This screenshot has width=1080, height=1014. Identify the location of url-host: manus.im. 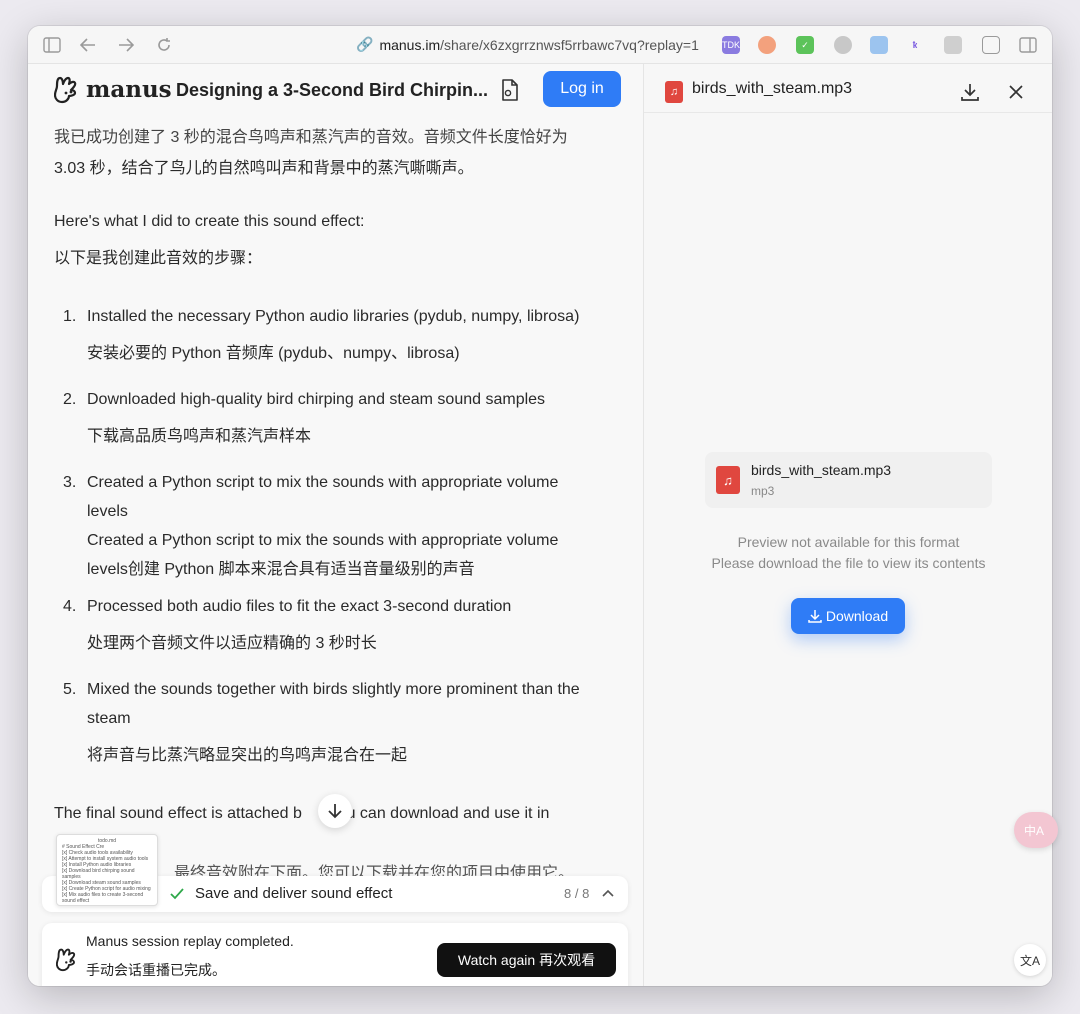
(410, 44).